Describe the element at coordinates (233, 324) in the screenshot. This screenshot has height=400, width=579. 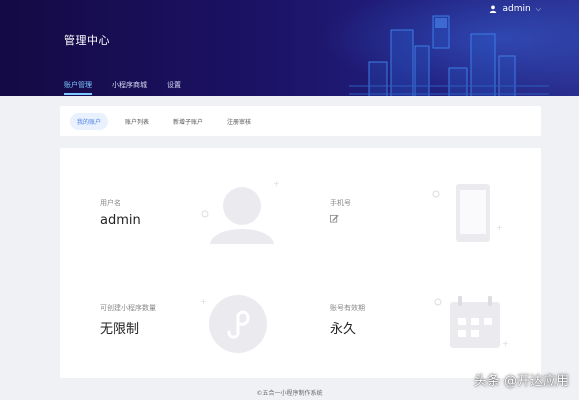
I see `mini-program-logo-illustration: +` at that location.